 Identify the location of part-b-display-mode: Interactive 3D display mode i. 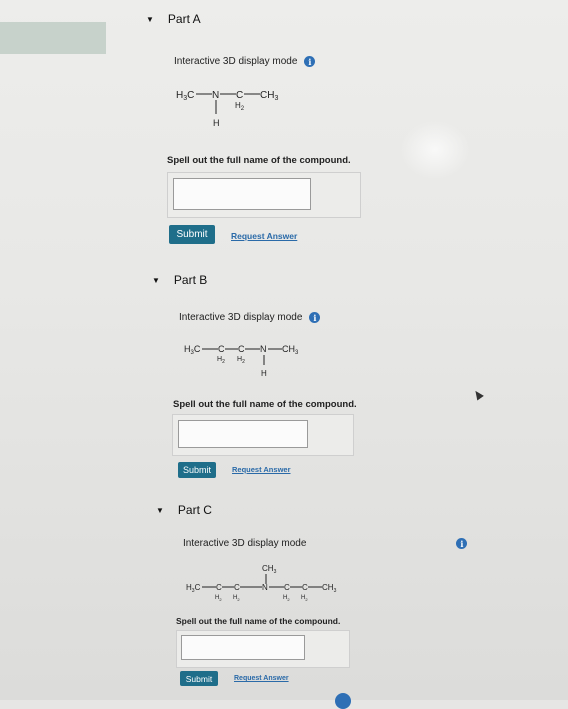
(250, 317).